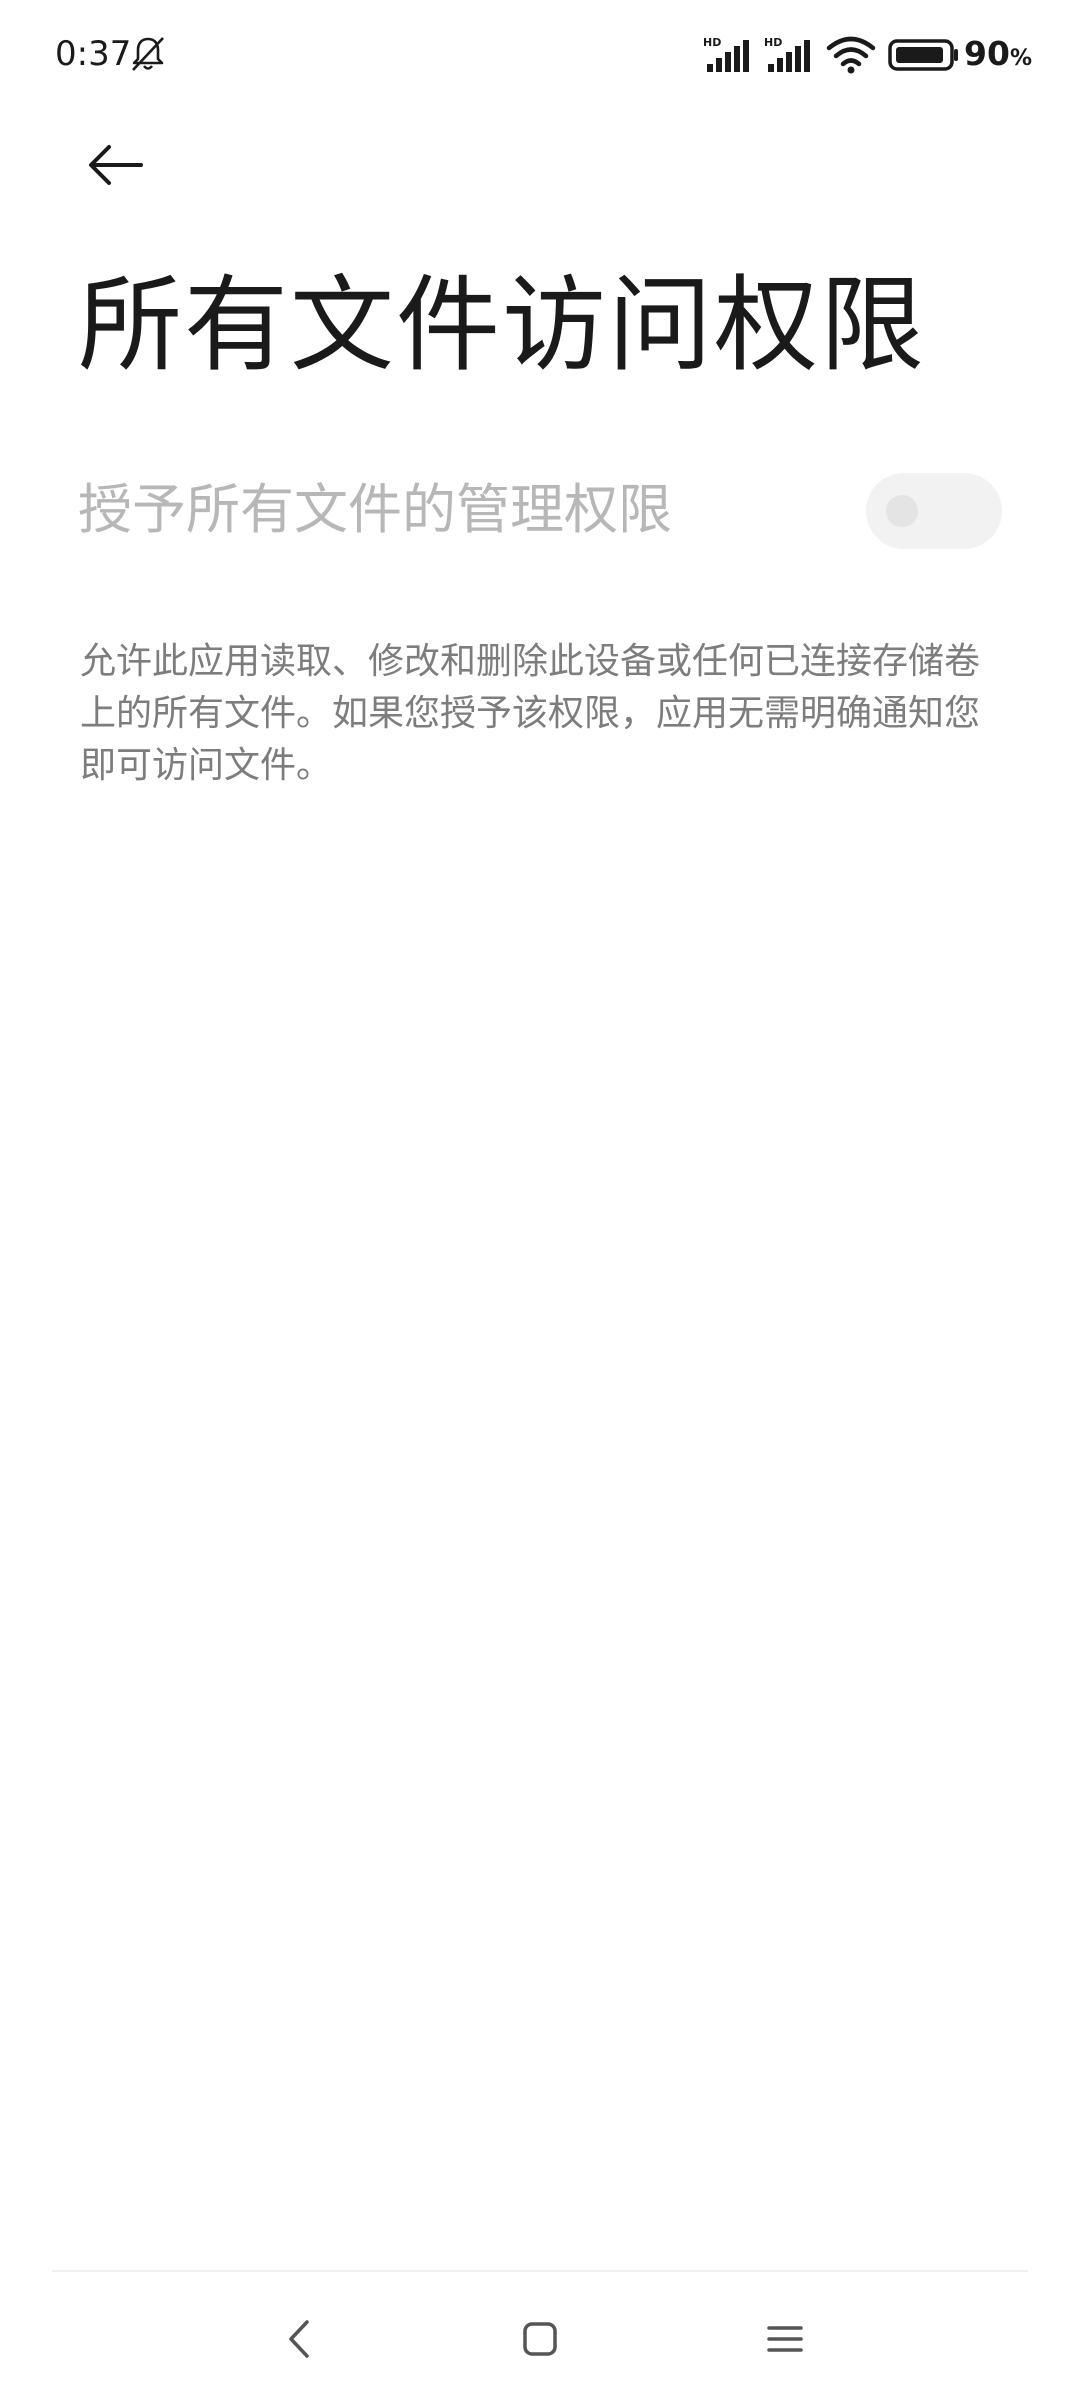  Describe the element at coordinates (93, 54) in the screenshot. I see `status-time: 0:37` at that location.